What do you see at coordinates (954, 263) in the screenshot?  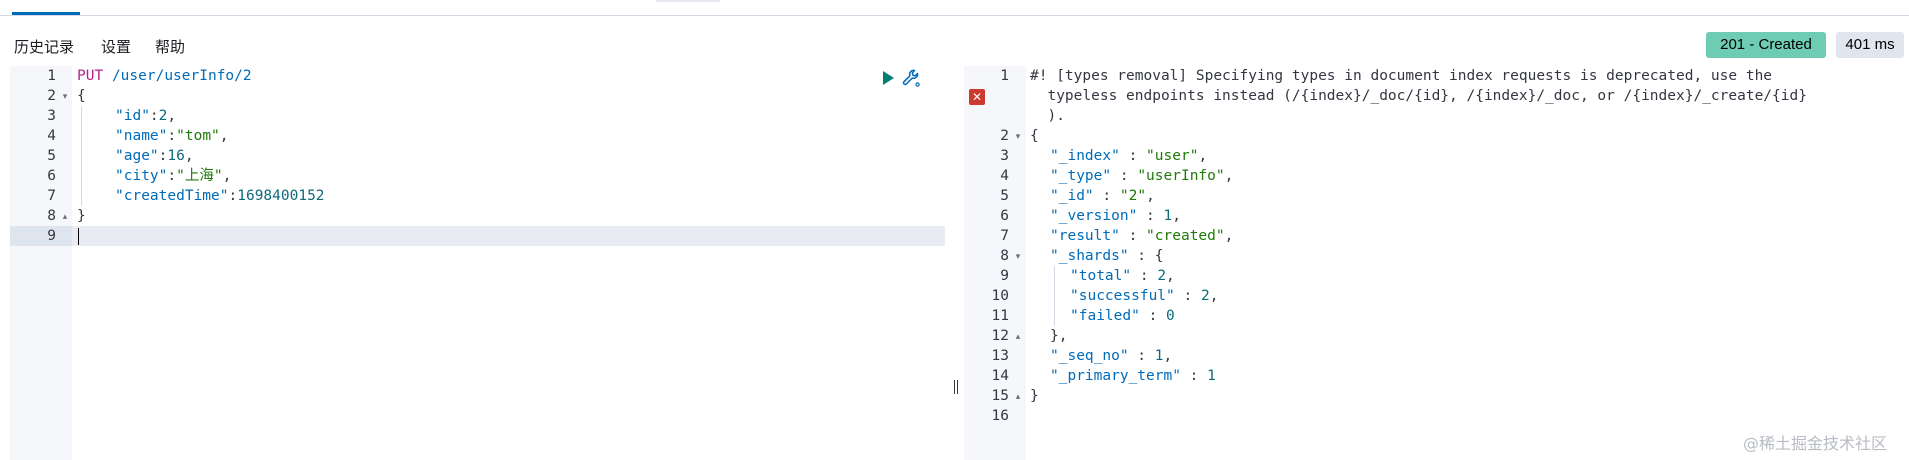 I see `pane-splitter` at bounding box center [954, 263].